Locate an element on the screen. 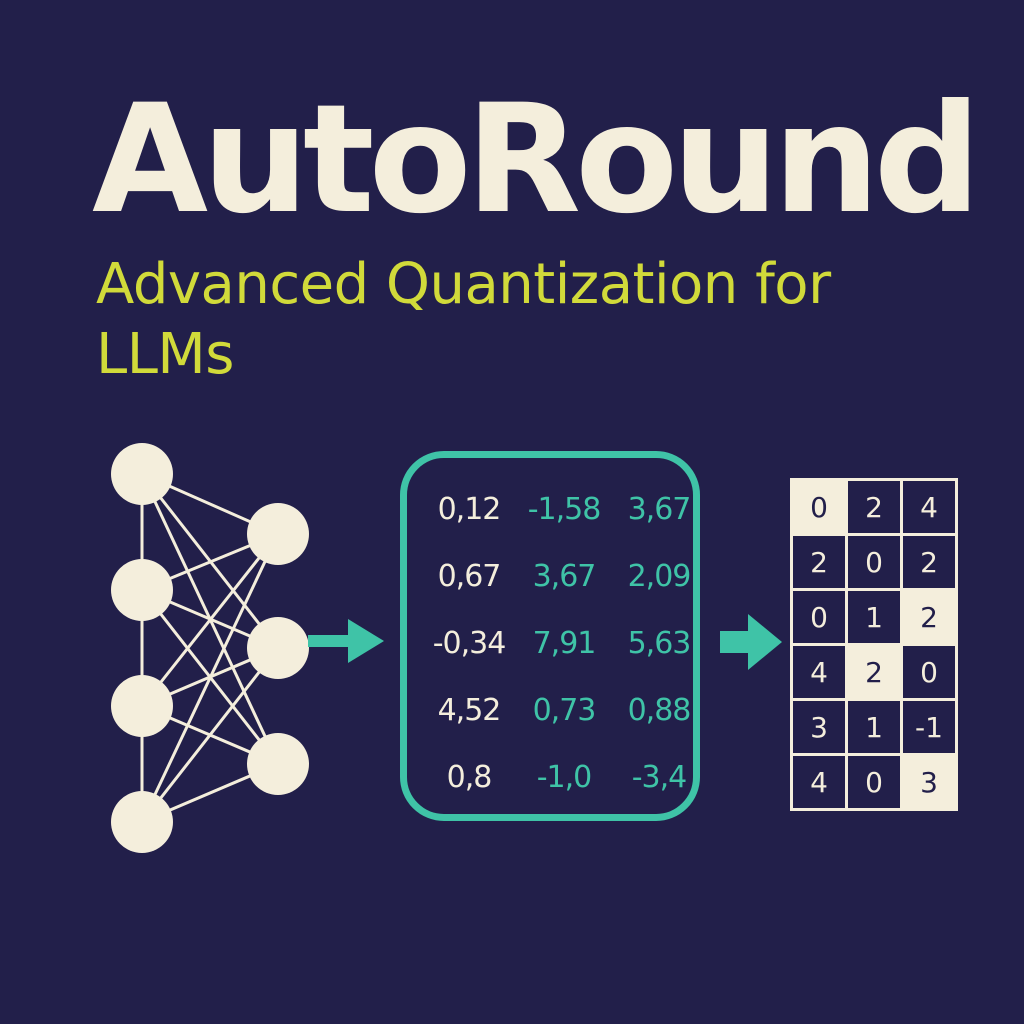  weight-value: 7,91 is located at coordinates (564, 643).